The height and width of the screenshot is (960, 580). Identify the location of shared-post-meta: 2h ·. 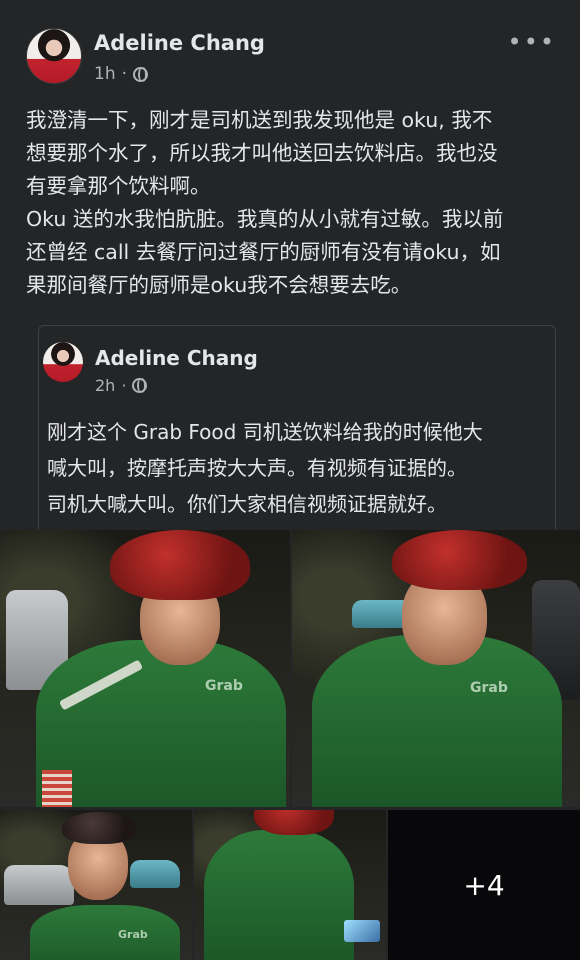
(121, 385).